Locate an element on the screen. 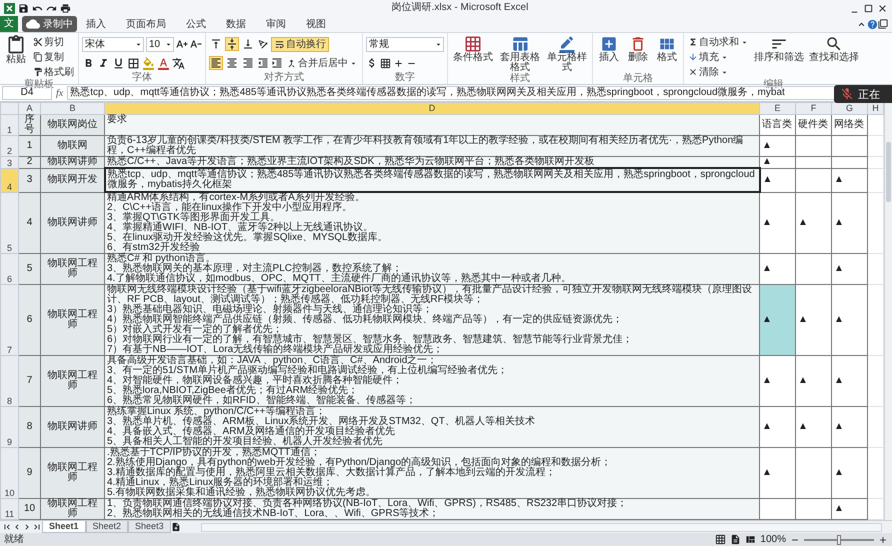  table-cell: 物联网 is located at coordinates (72, 146).